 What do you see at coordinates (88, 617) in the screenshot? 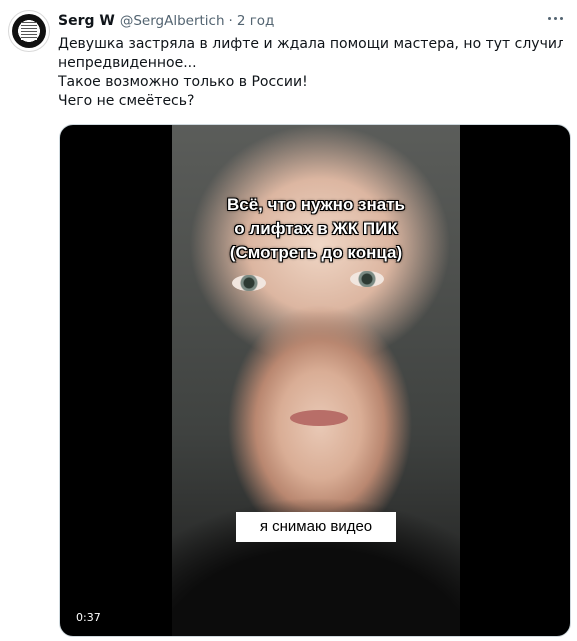
I see `video-duration-badge: 0:37` at bounding box center [88, 617].